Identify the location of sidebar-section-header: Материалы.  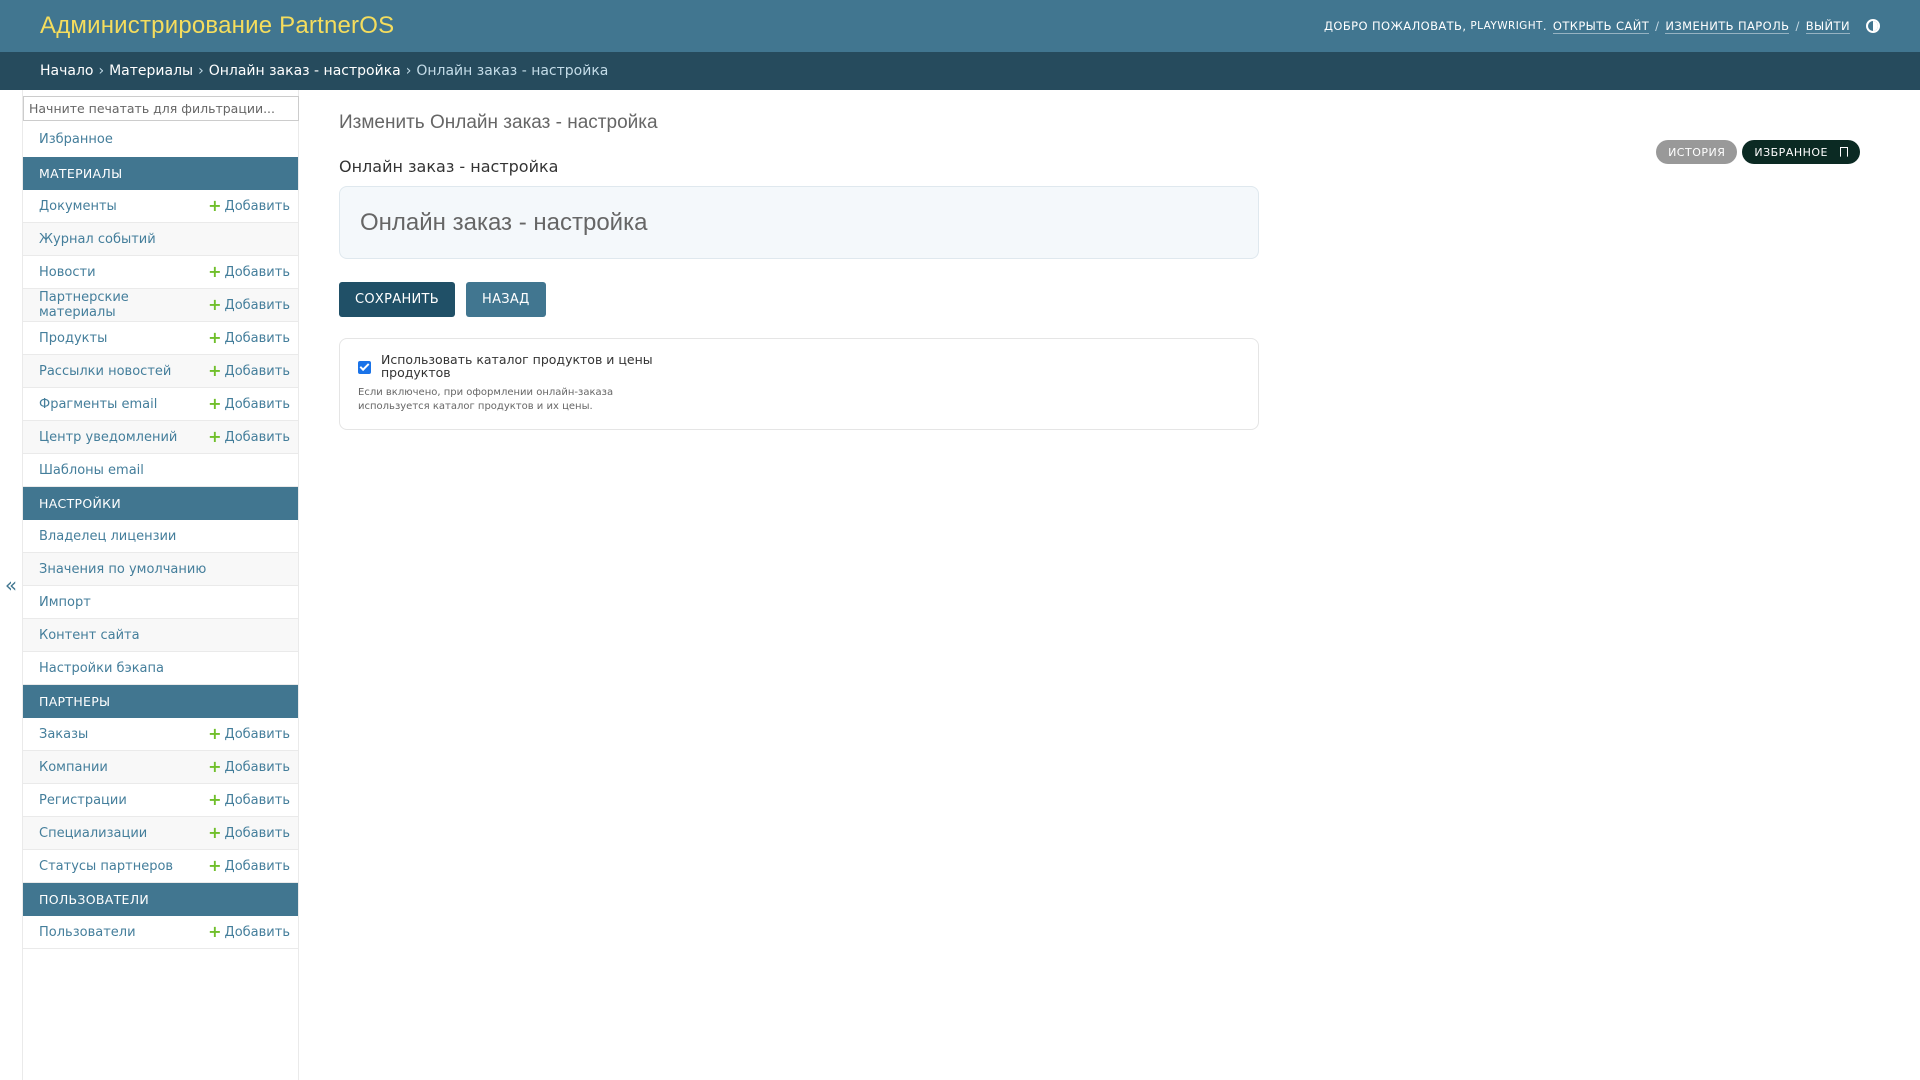
(160, 173).